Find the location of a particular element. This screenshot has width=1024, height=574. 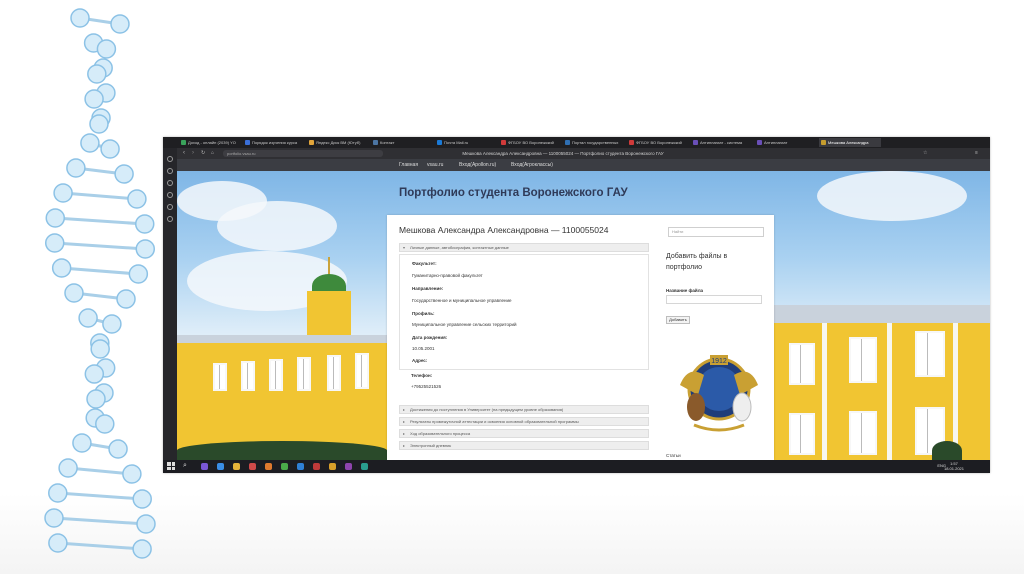

forward-icon: › is located at coordinates (193, 153).